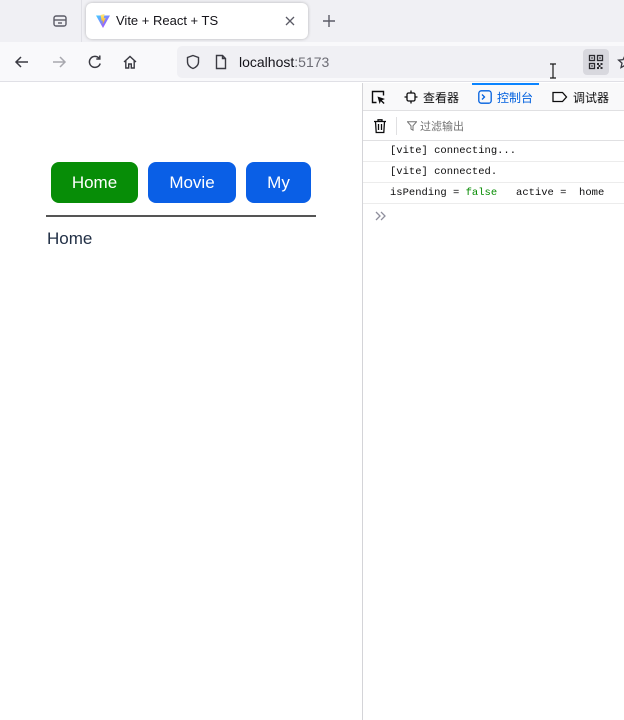 The image size is (624, 720). Describe the element at coordinates (515, 127) in the screenshot. I see `filter-output-input` at that location.